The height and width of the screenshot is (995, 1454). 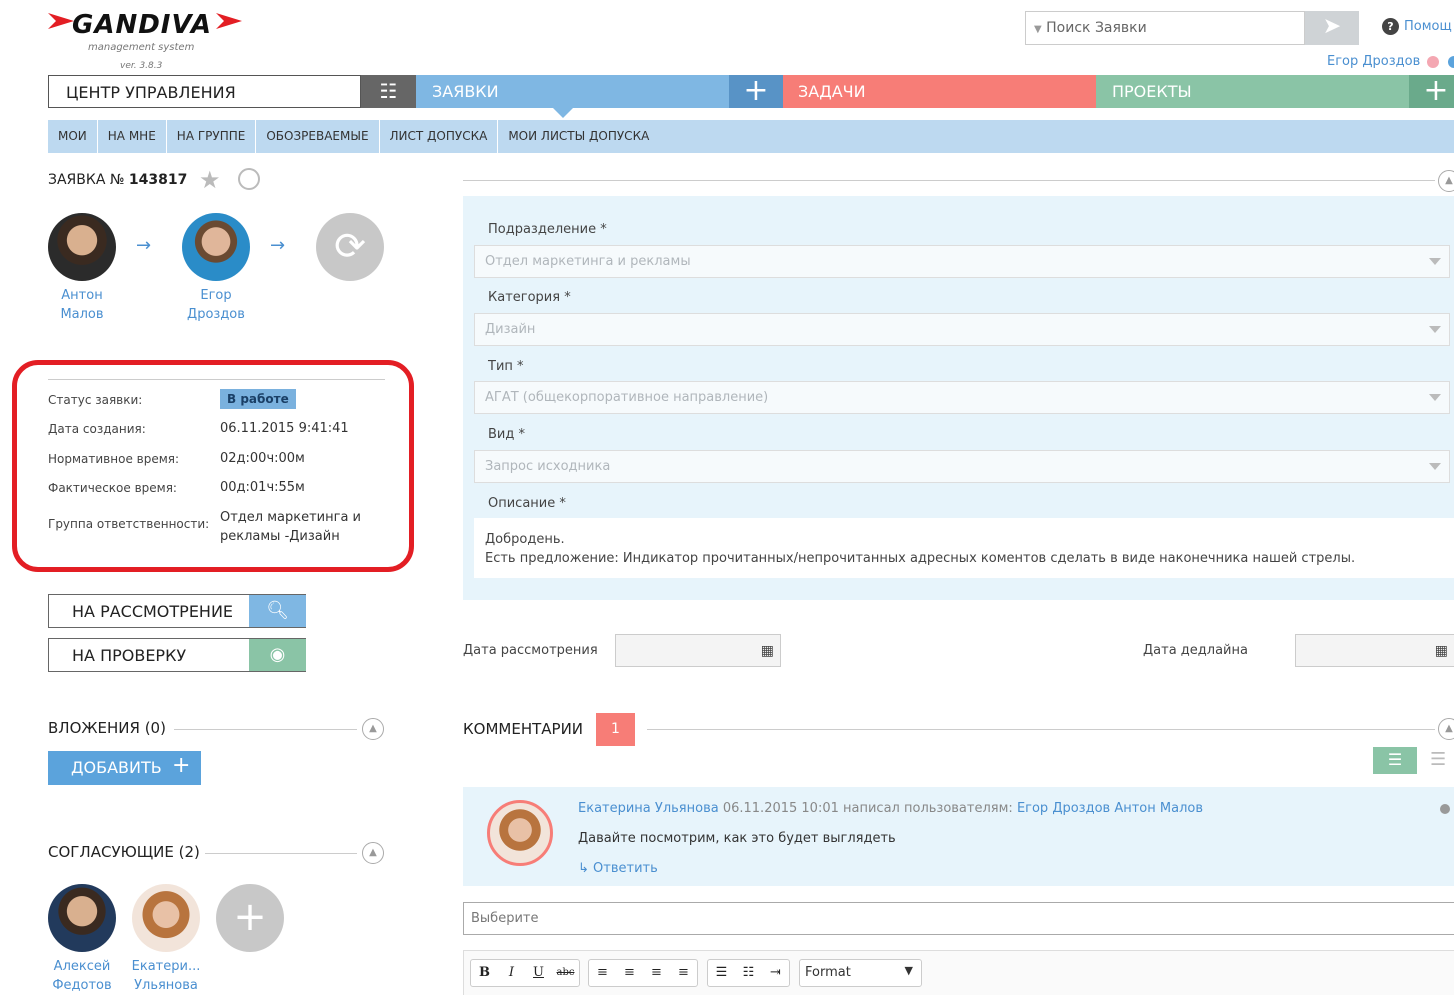 I want to click on tree-view-icon: ☰, so click(x=1395, y=760).